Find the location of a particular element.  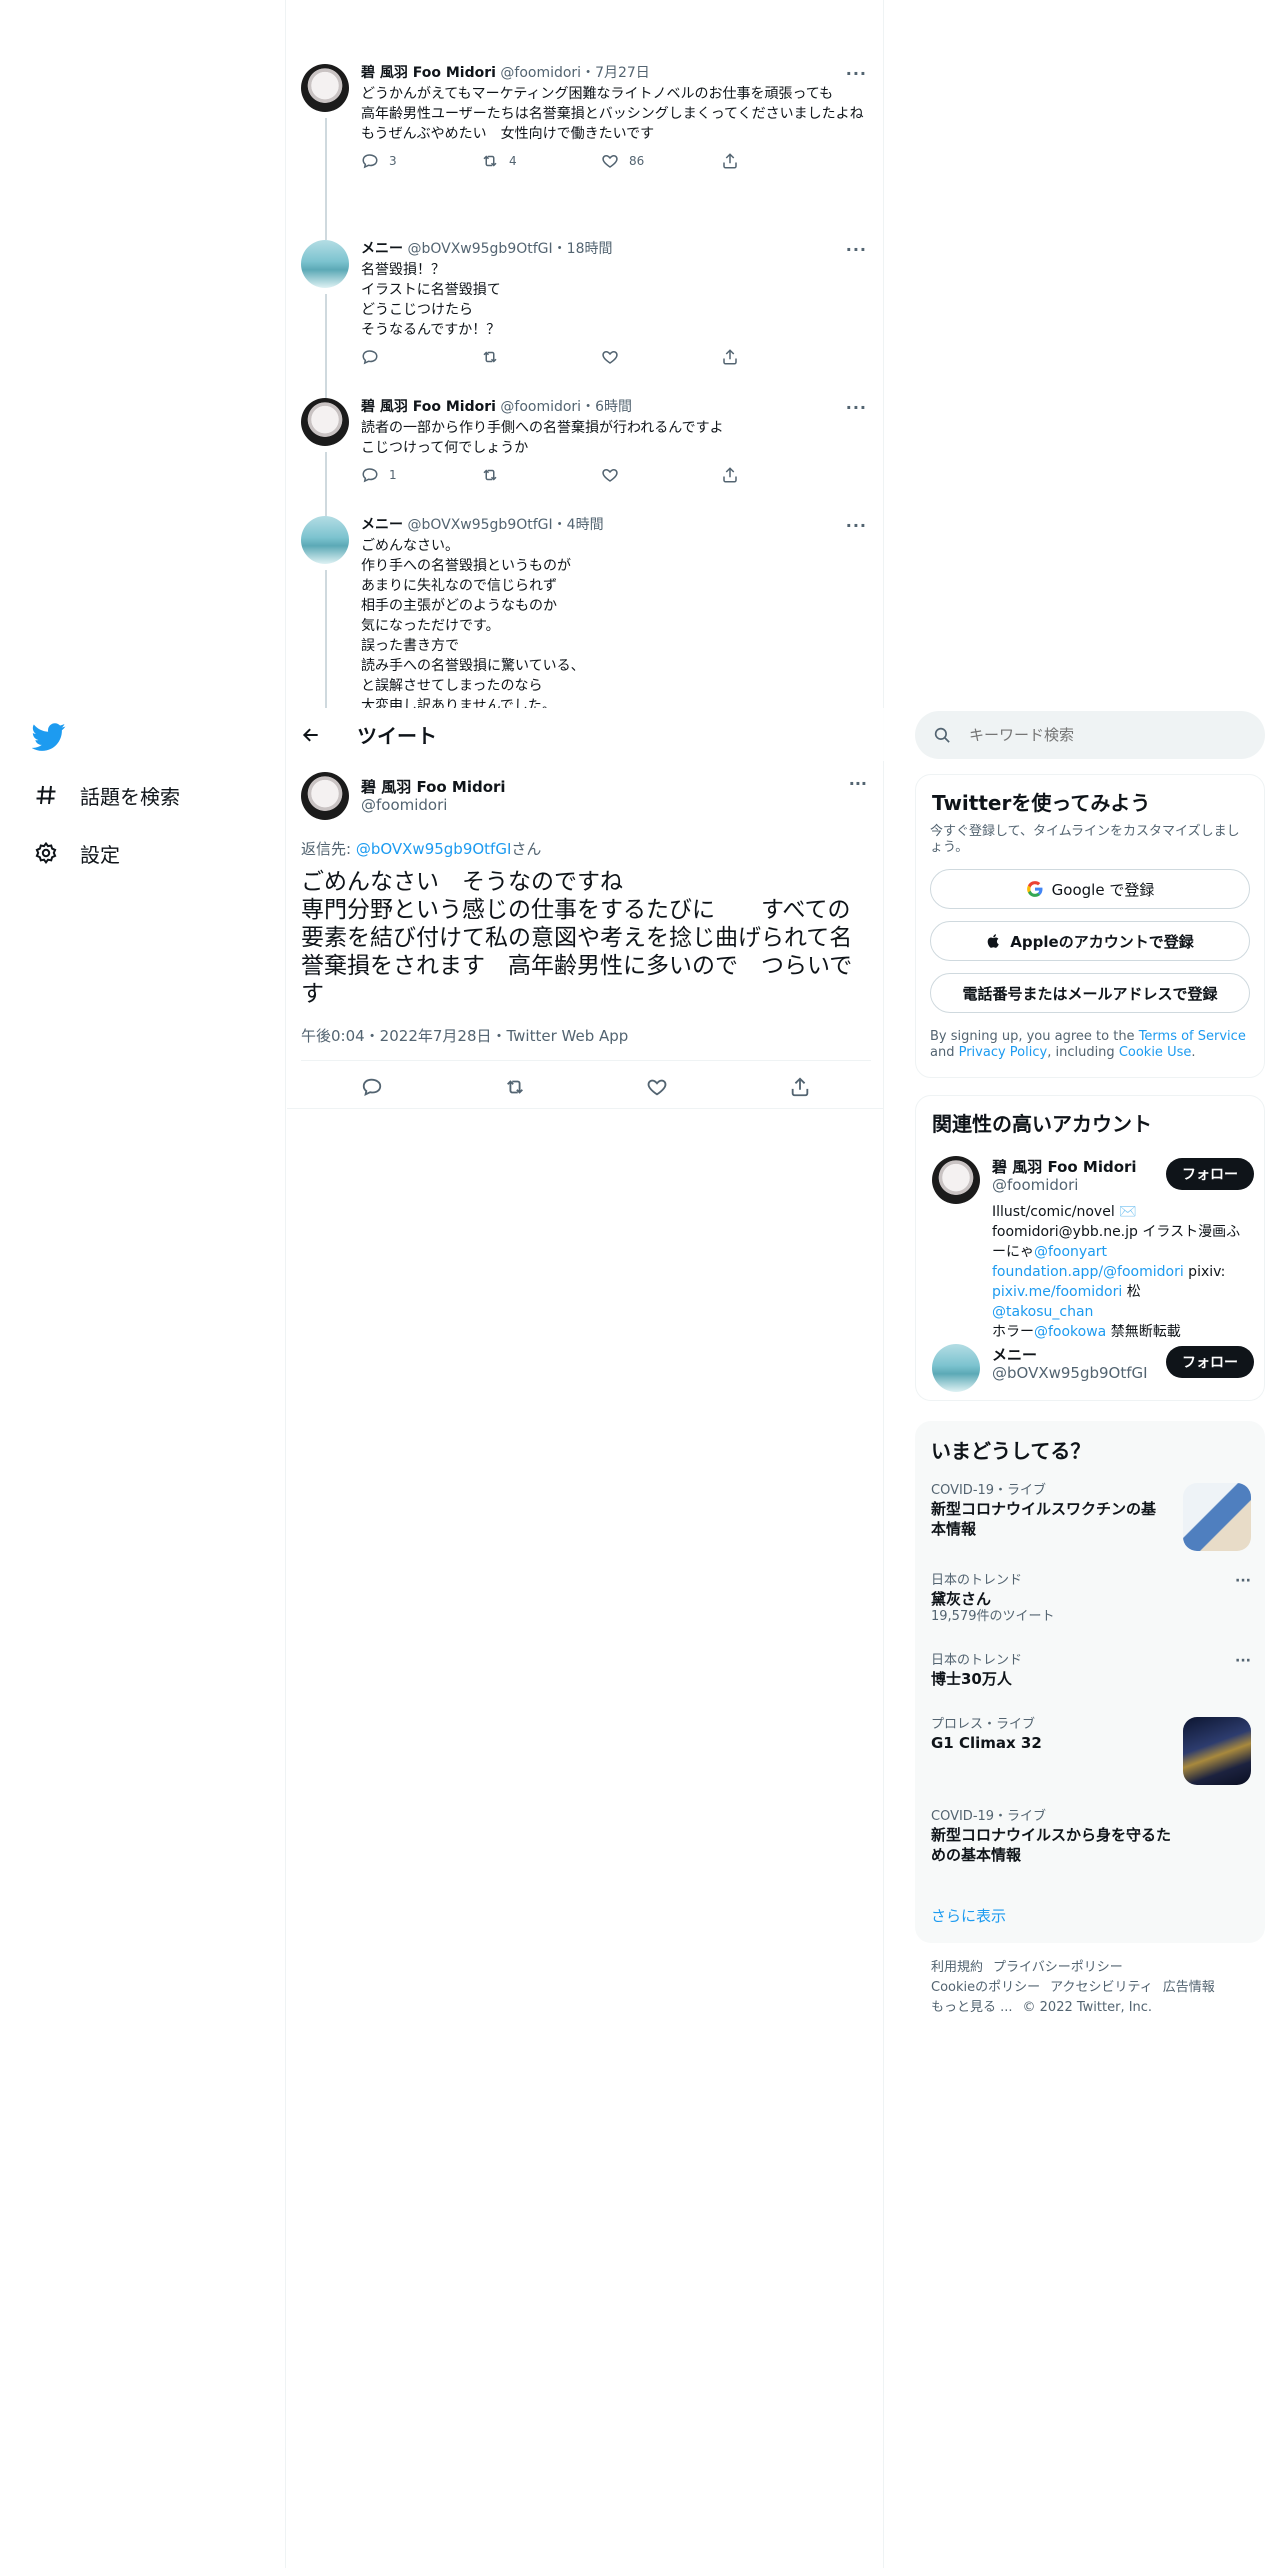

account-row: メニー @bOVXw95gb9OtfGI フォロー is located at coordinates (1093, 1369).